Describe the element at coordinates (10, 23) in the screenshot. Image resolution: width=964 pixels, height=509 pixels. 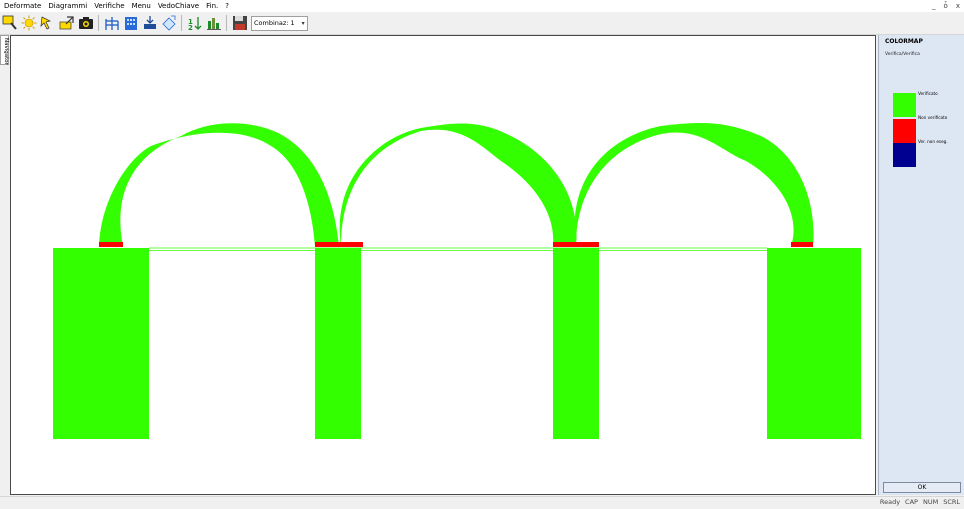
I see `zoom-area-icon` at that location.